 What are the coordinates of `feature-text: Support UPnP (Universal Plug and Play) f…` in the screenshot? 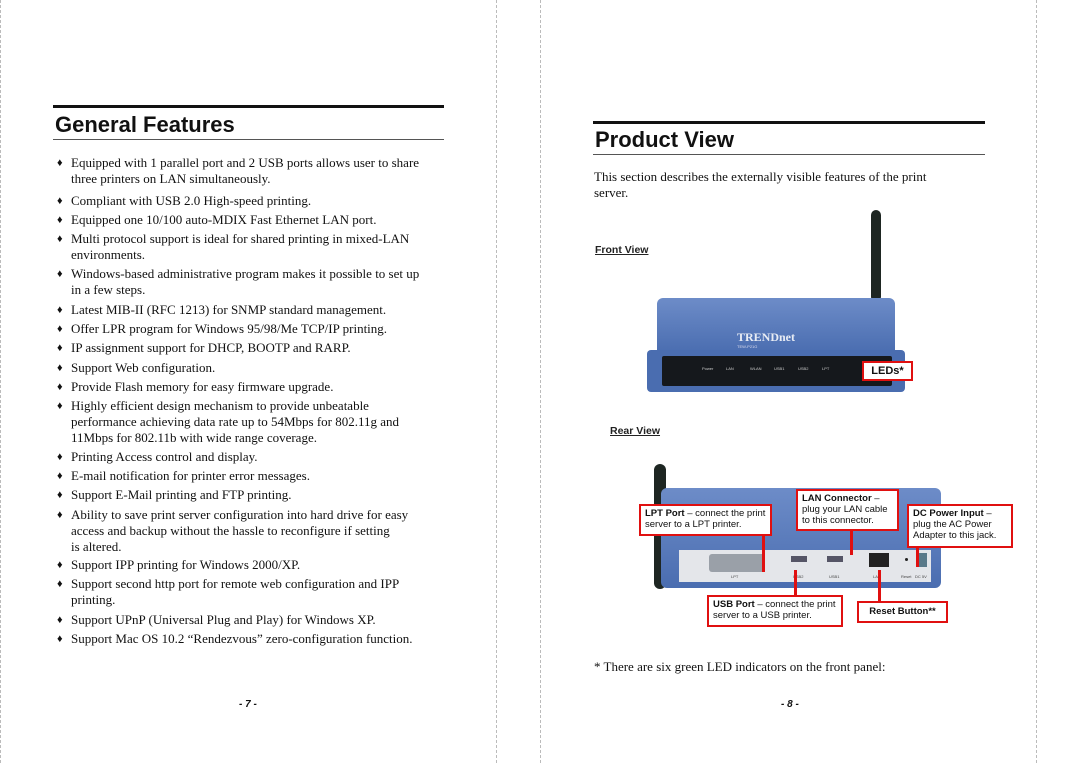 It's located at (223, 619).